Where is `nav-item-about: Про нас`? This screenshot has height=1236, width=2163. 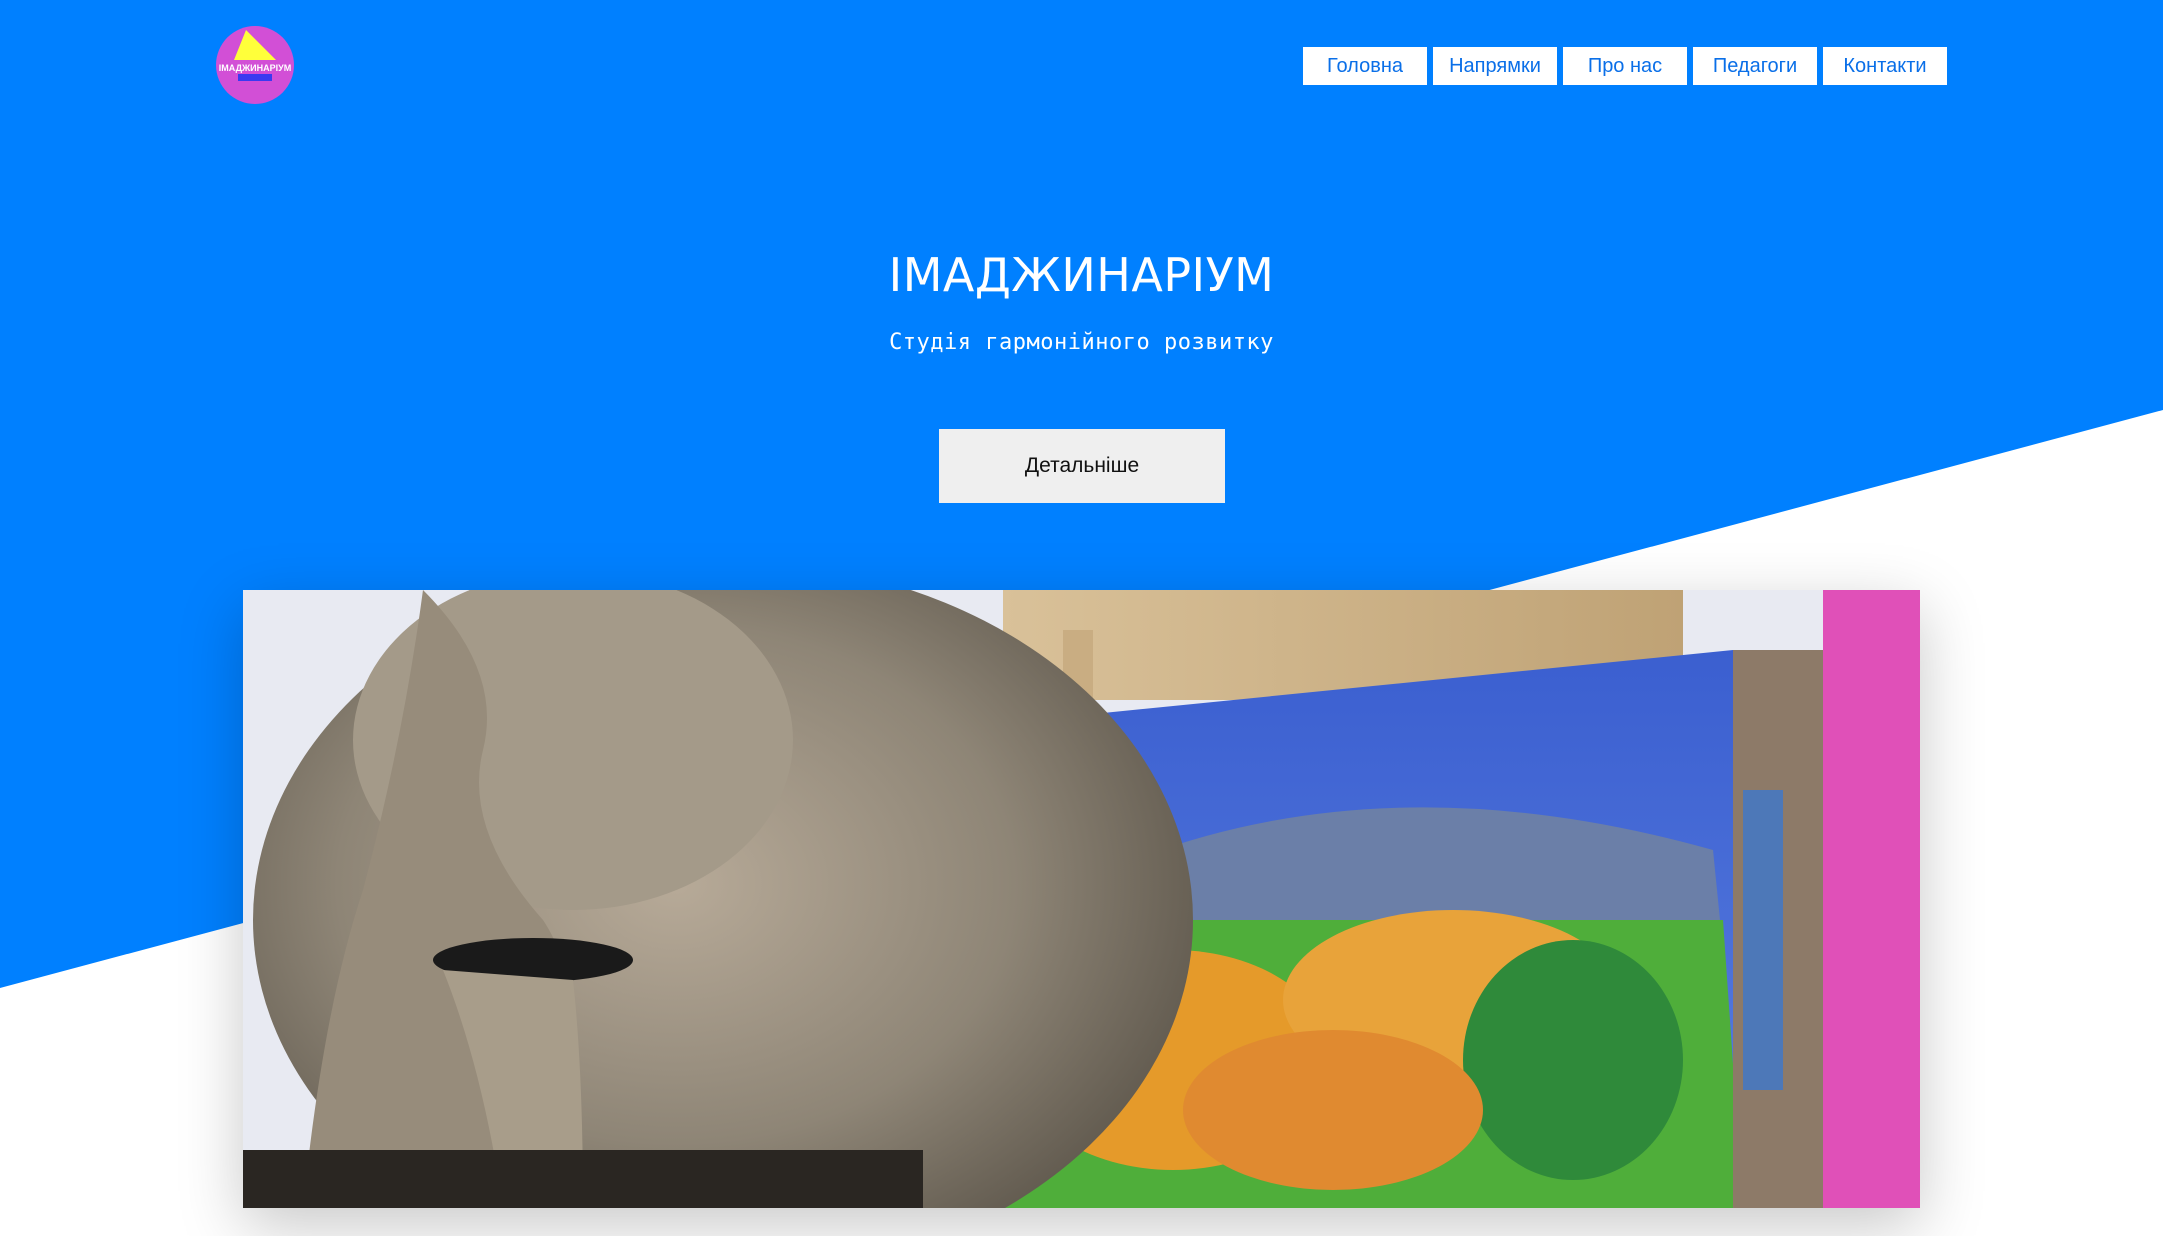 nav-item-about: Про нас is located at coordinates (1625, 66).